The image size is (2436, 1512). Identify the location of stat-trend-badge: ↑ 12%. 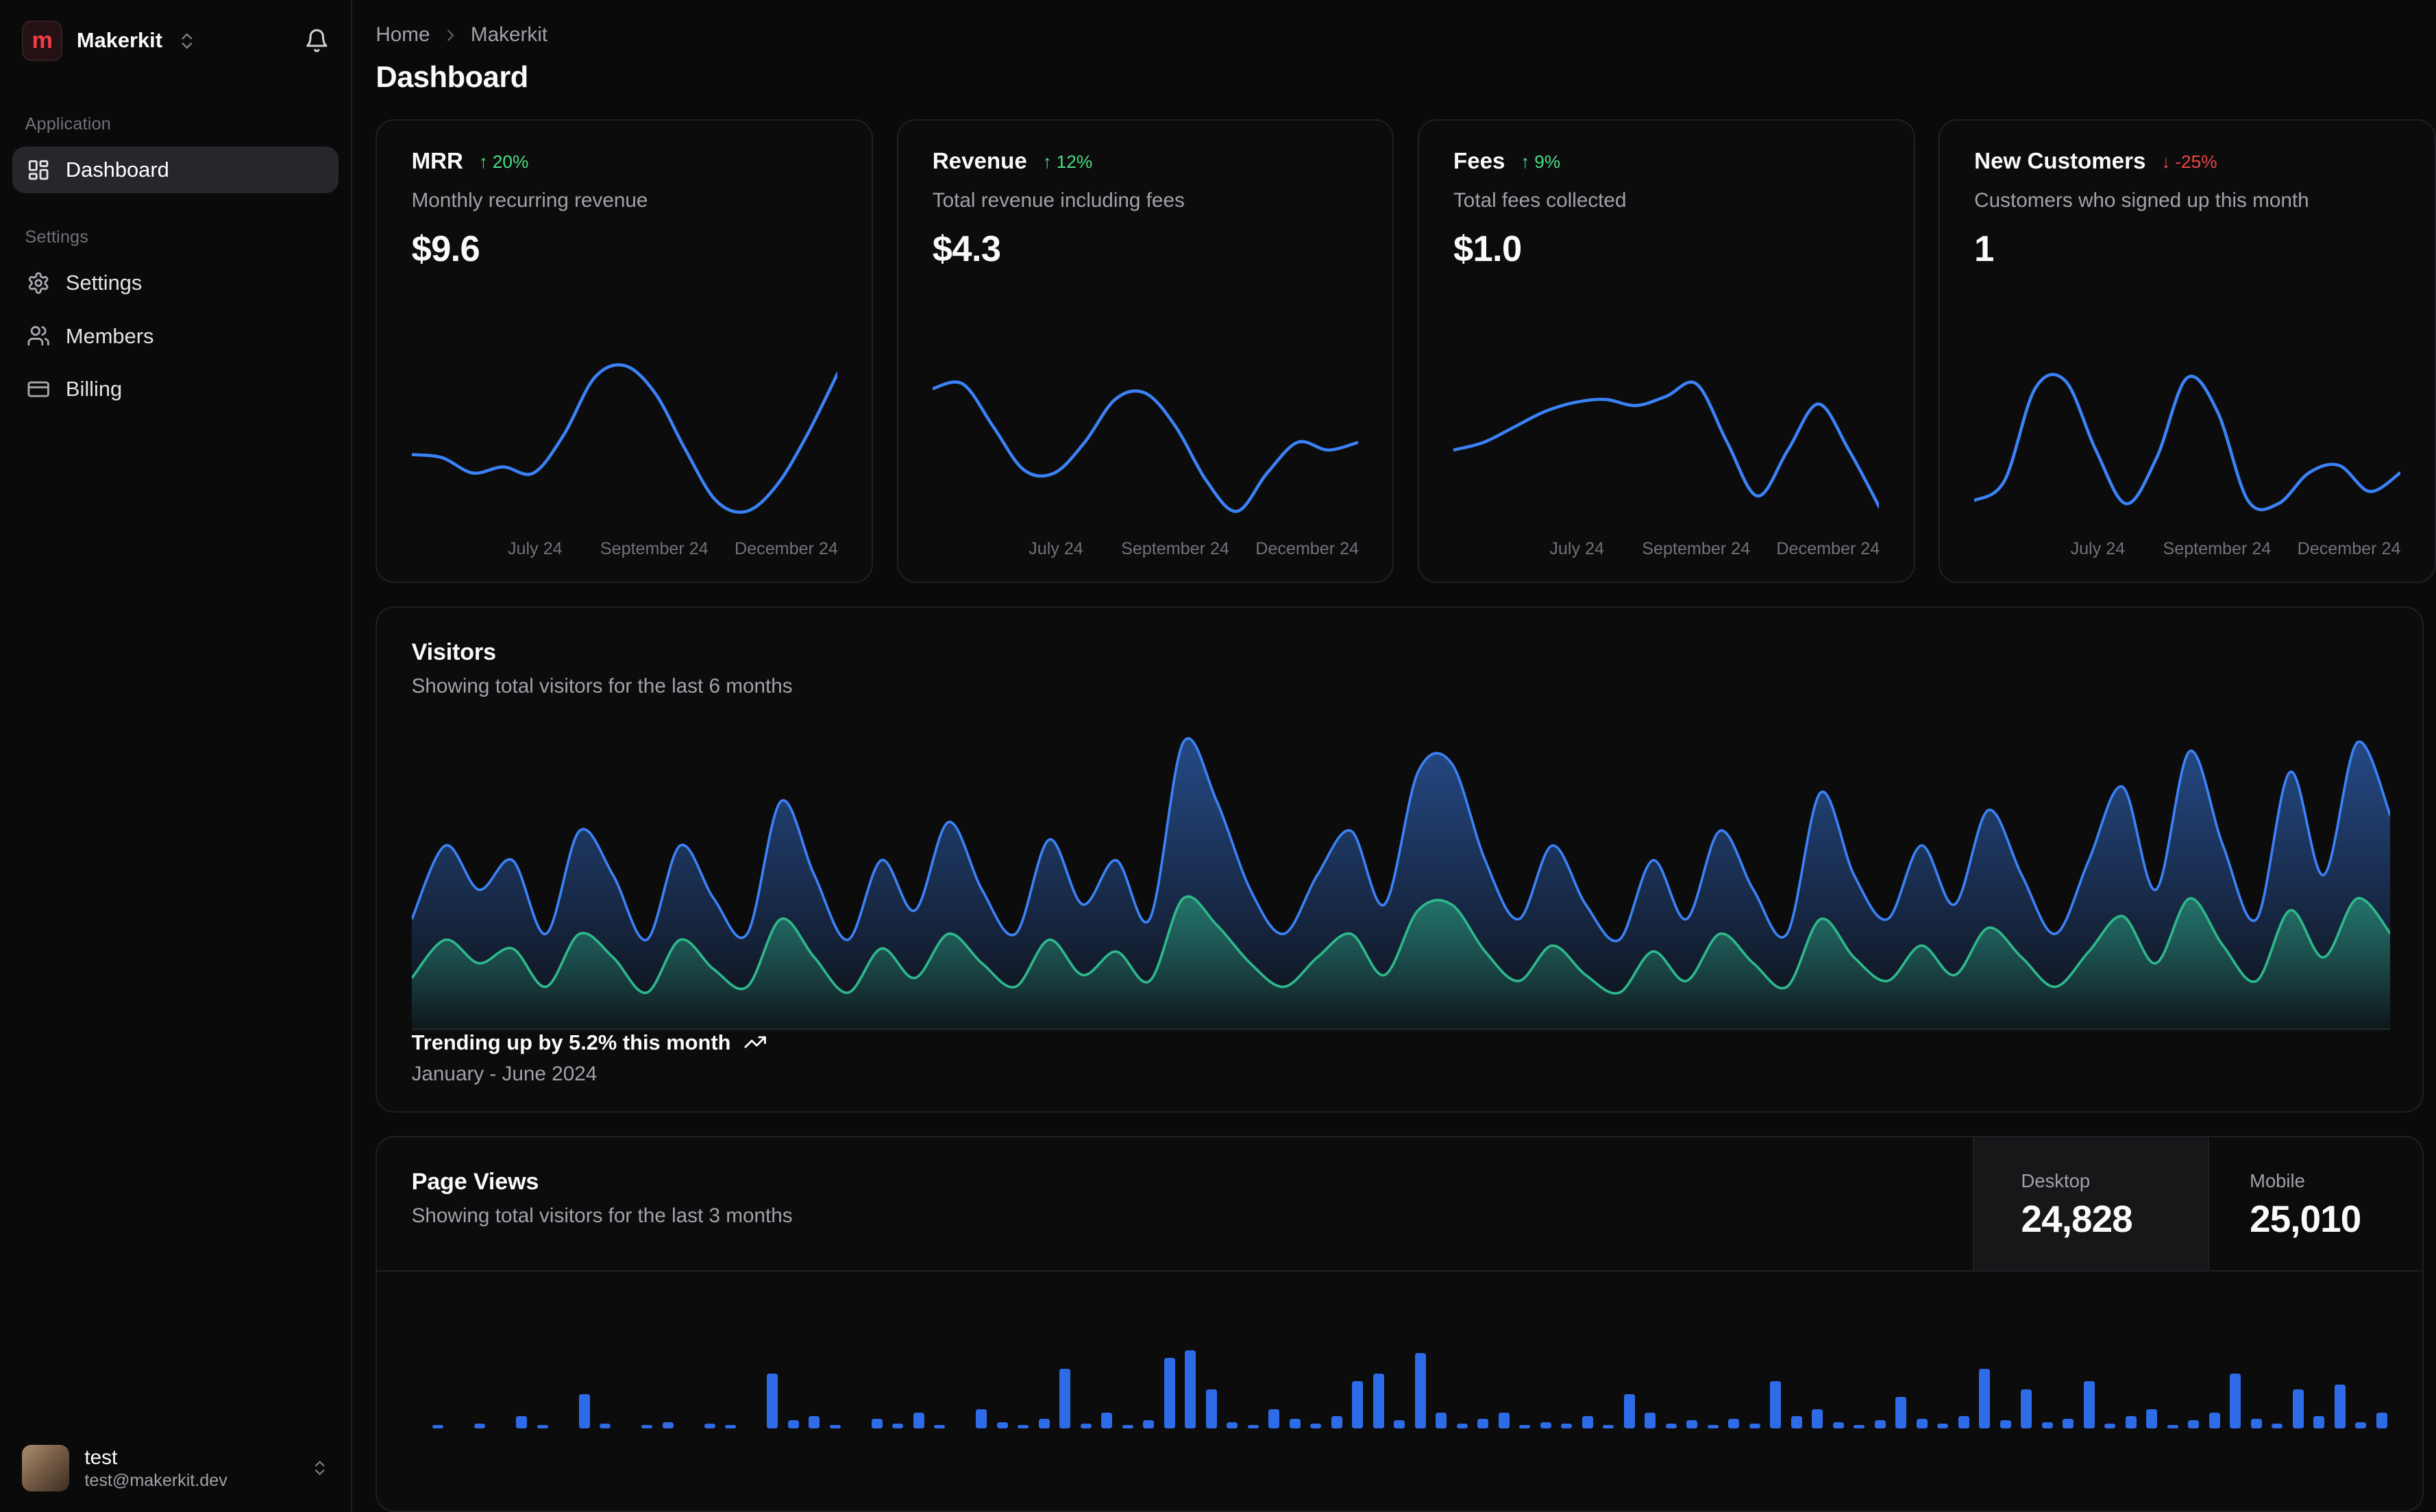
(1068, 162).